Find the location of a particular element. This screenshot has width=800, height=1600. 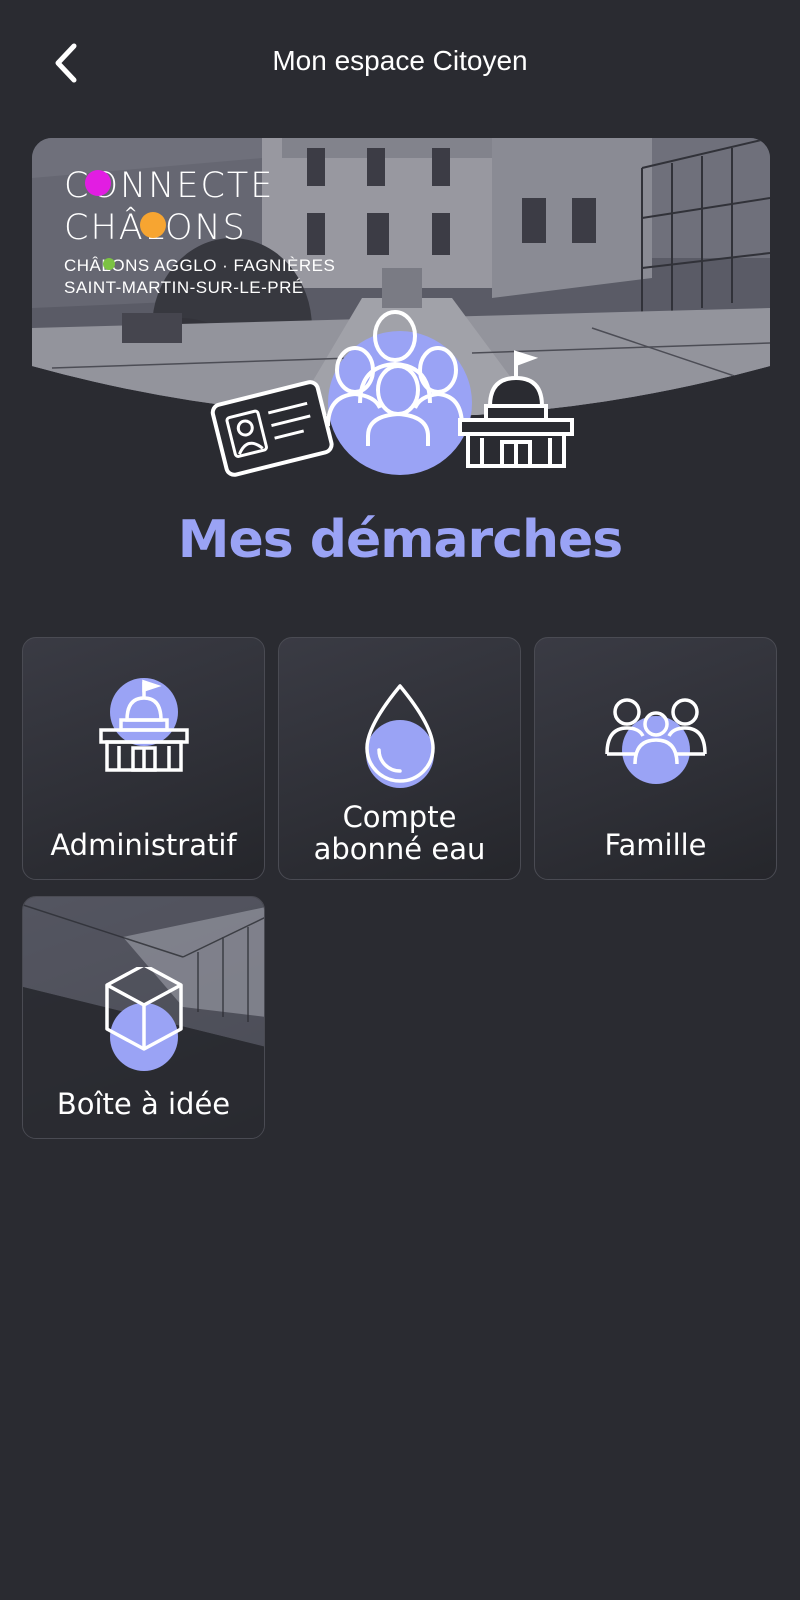

citizen-illustration is located at coordinates (392, 393).